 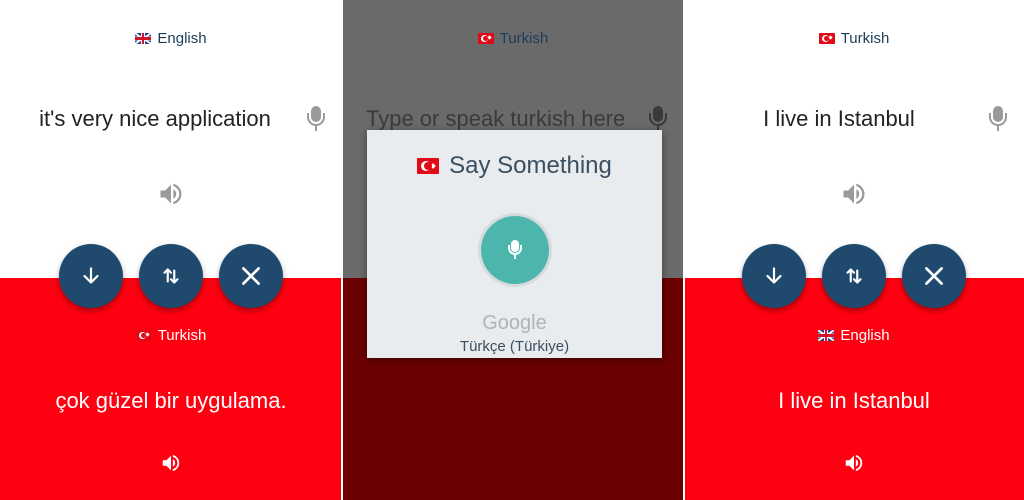 What do you see at coordinates (155, 119) in the screenshot?
I see `source-text: it's very nice application` at bounding box center [155, 119].